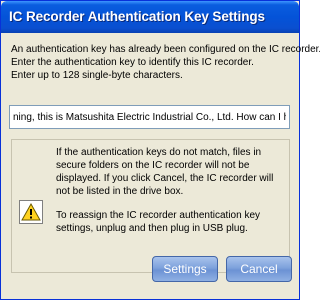  I want to click on title-bar: IC Recorder Authentication Key Settings, so click(150, 17).